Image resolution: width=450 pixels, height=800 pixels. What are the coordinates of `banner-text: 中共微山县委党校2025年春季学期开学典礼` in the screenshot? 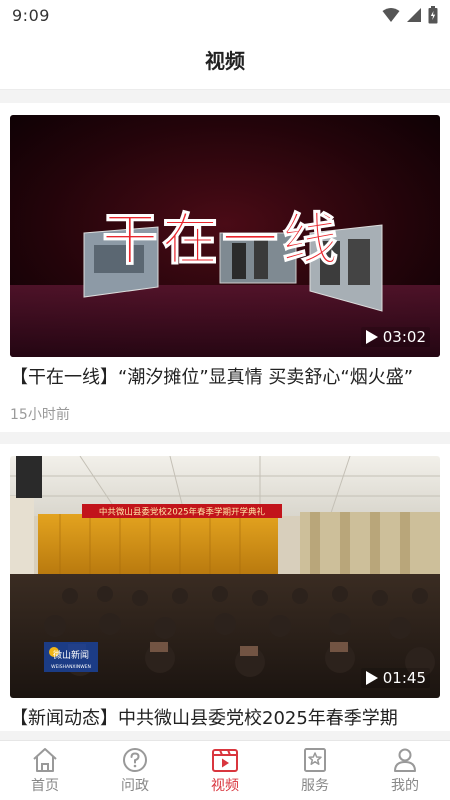 It's located at (182, 512).